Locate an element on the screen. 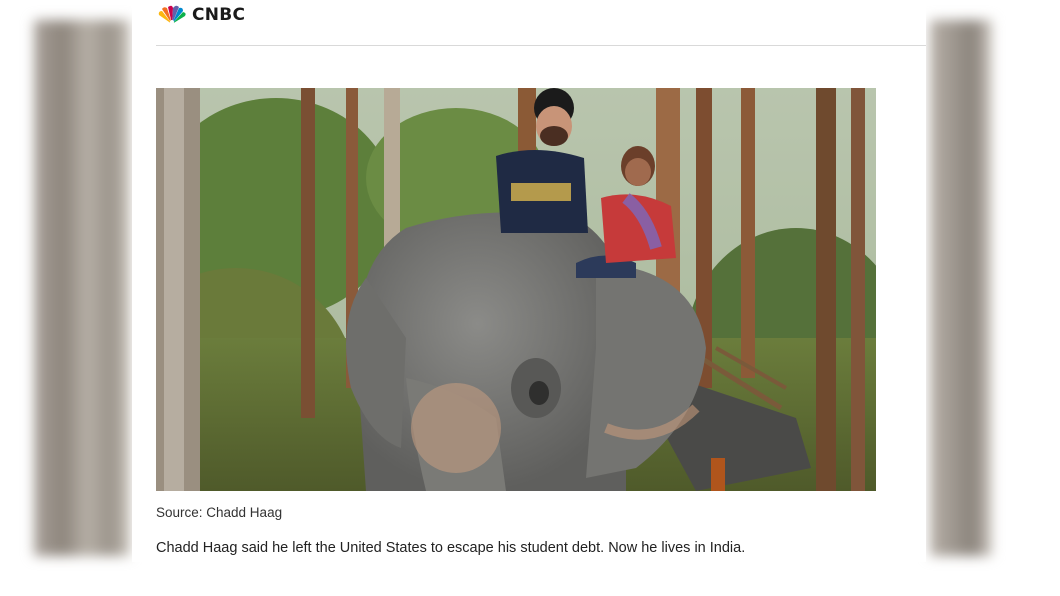  nbc-peacock-icon is located at coordinates (172, 15).